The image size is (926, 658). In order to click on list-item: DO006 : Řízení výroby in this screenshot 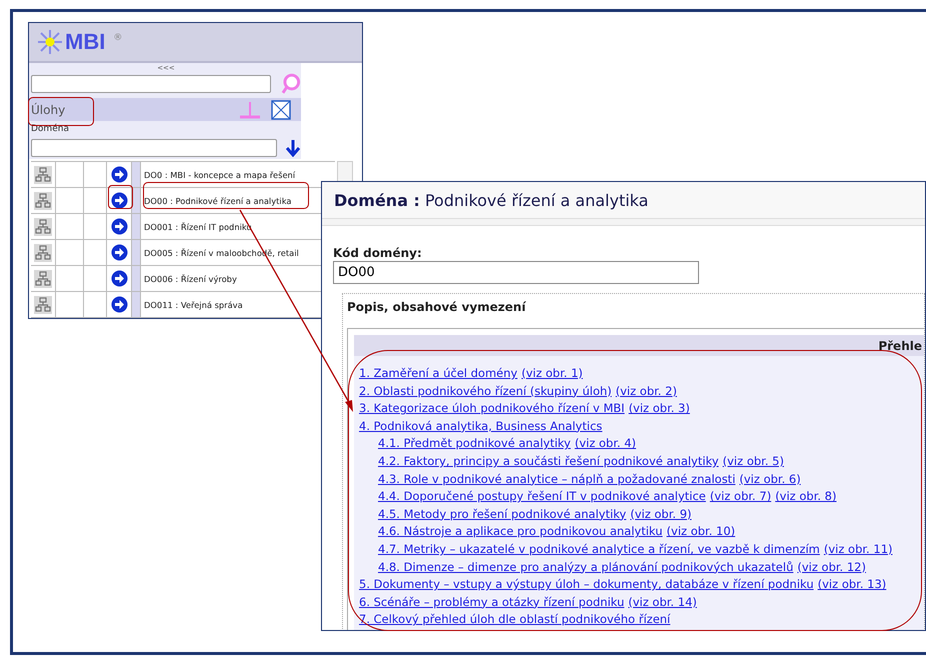, I will do `click(190, 279)`.